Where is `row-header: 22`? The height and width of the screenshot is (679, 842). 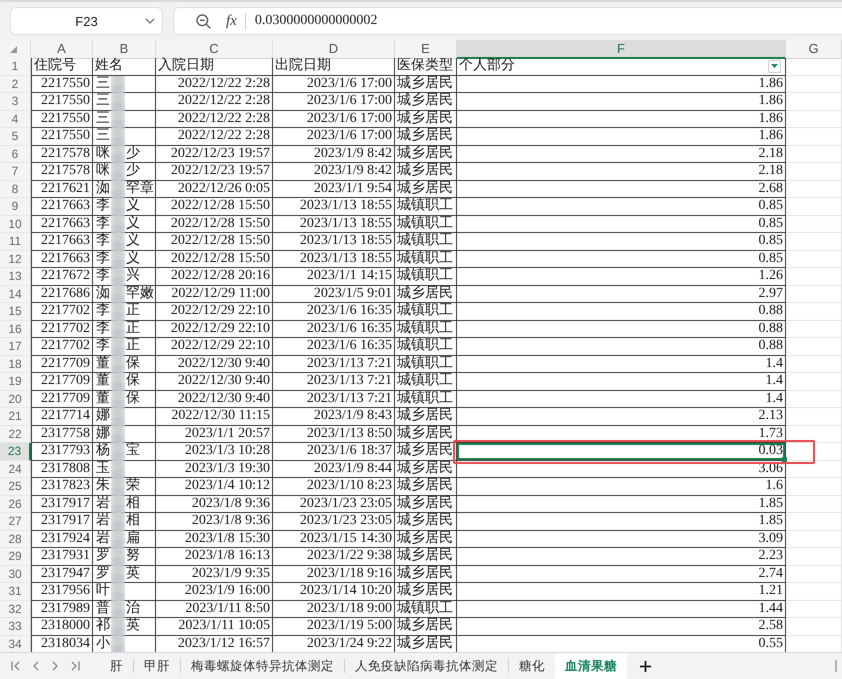 row-header: 22 is located at coordinates (15, 434).